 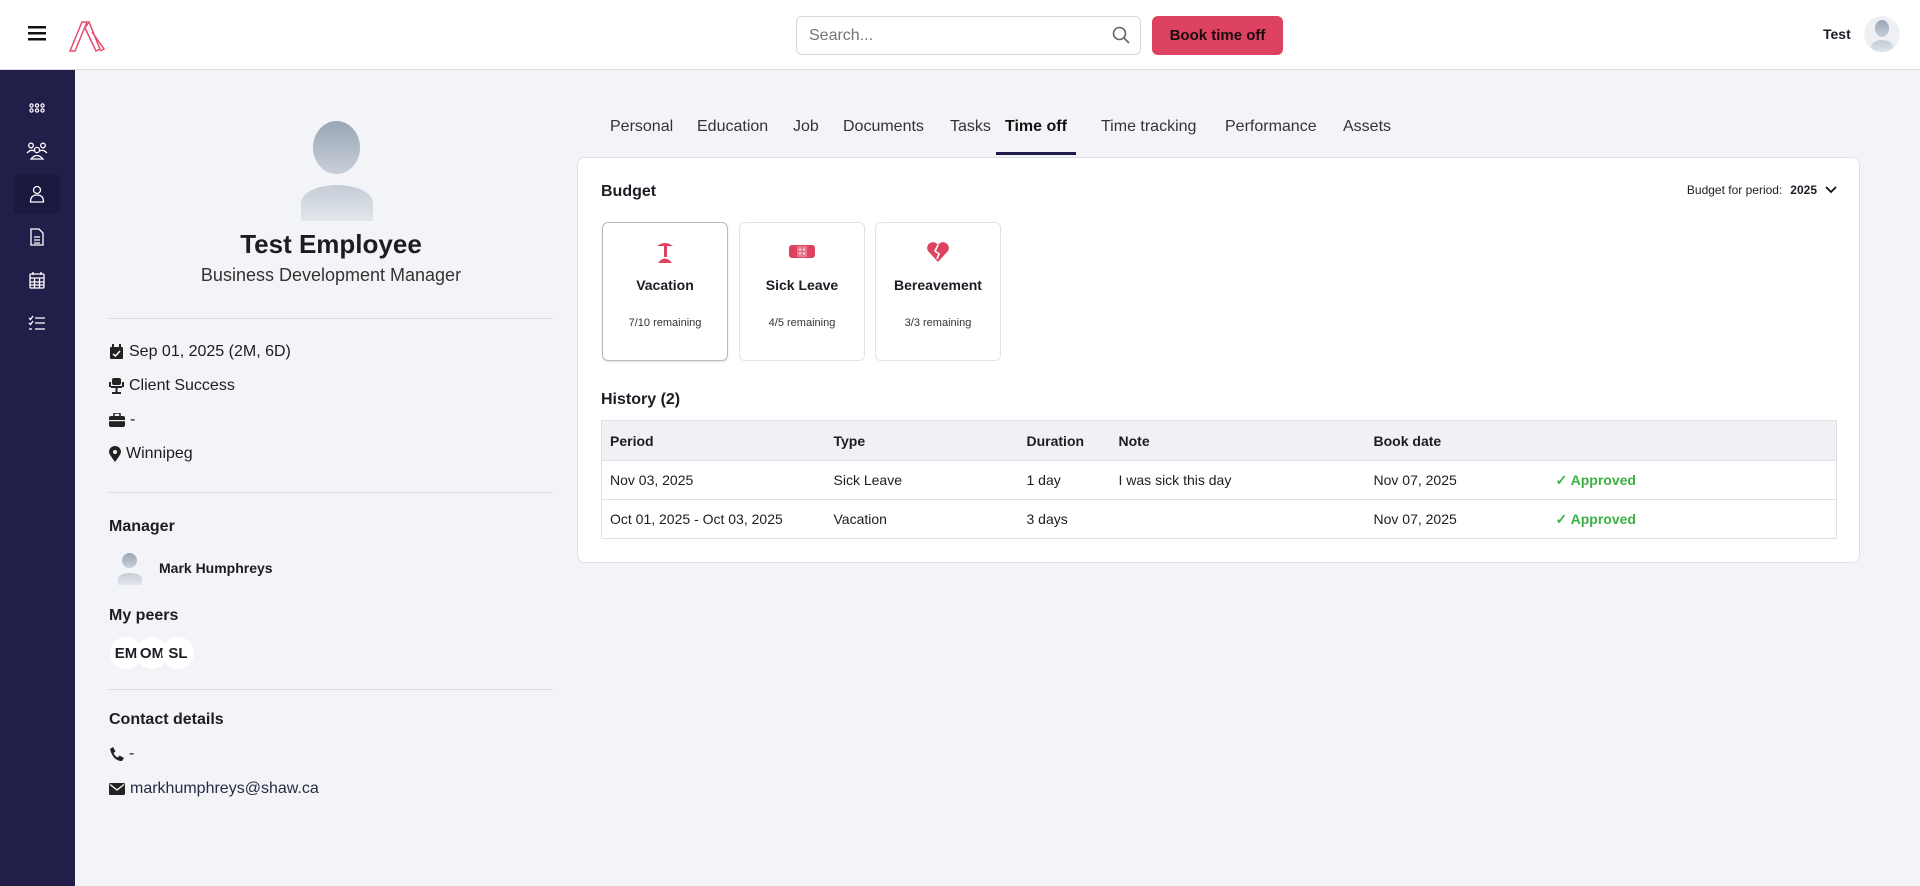 I want to click on person-icon, so click(x=37, y=194).